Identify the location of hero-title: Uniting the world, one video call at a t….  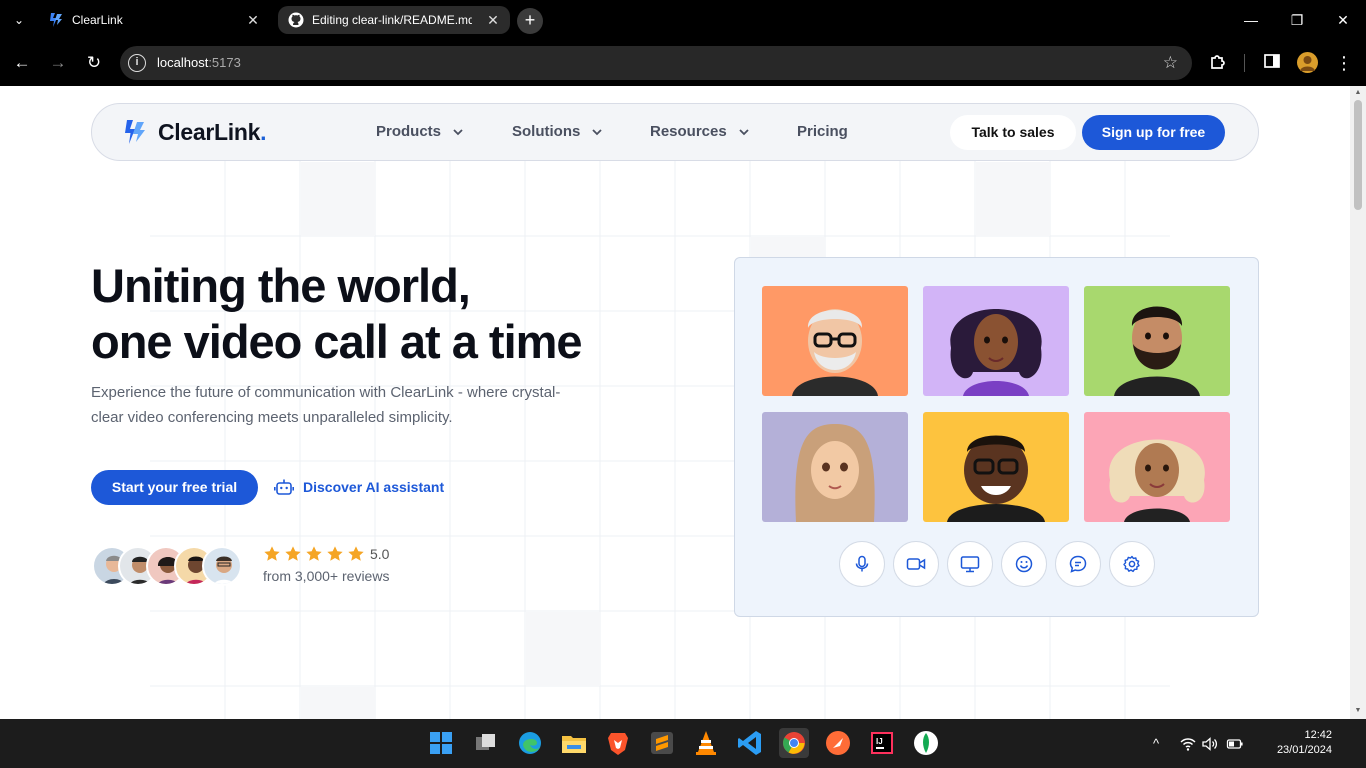
(337, 314).